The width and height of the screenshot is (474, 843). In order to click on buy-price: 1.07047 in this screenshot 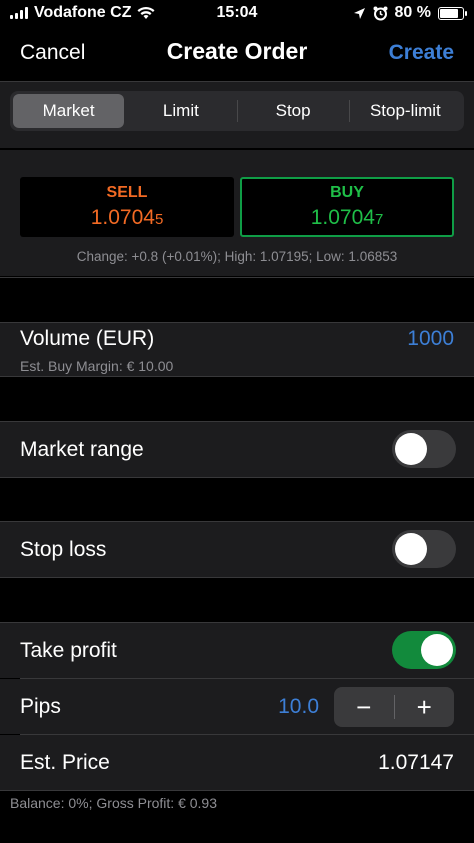, I will do `click(347, 217)`.